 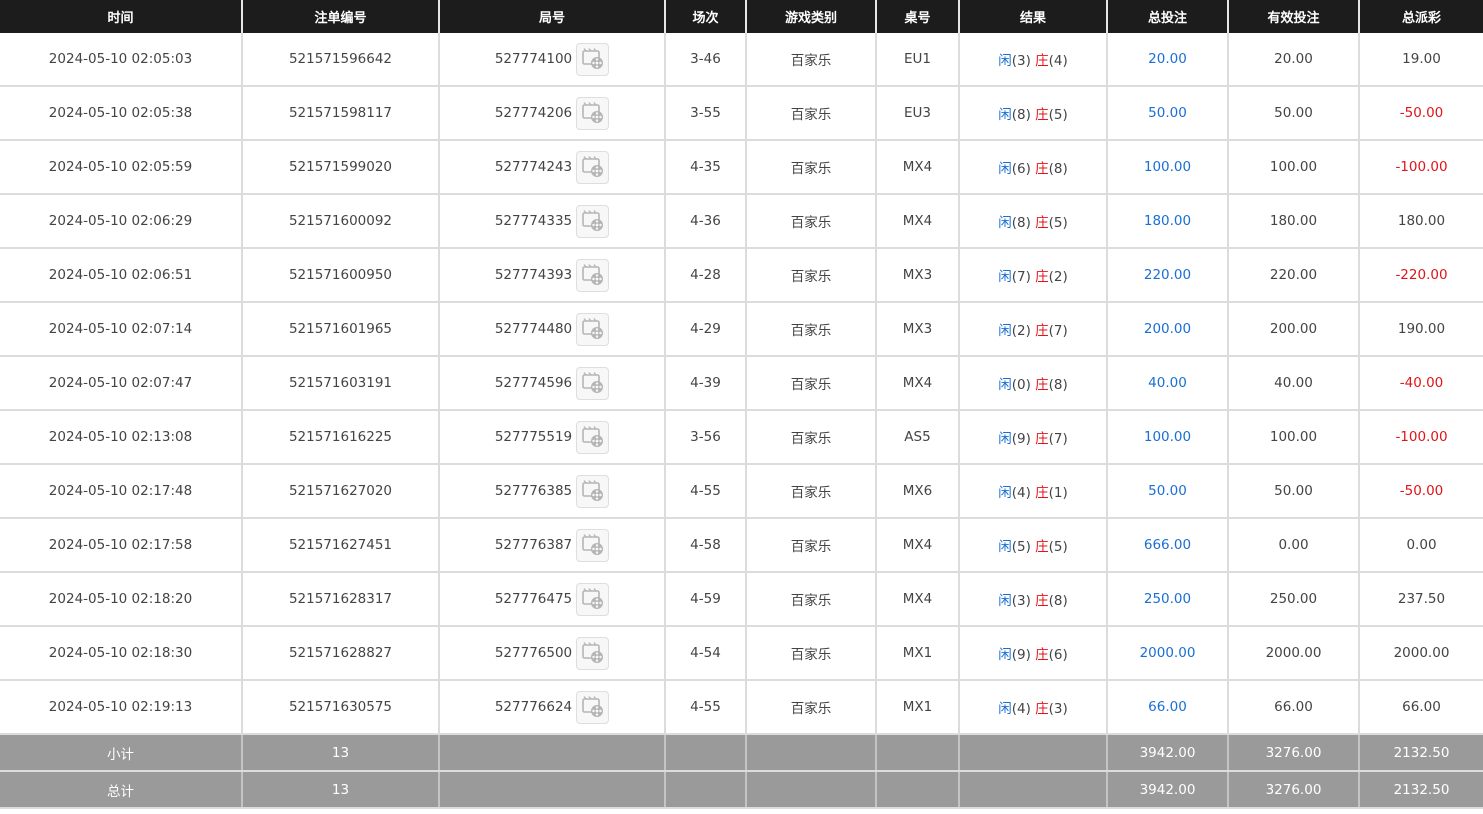 What do you see at coordinates (121, 790) in the screenshot?
I see `summary-label: 总计` at bounding box center [121, 790].